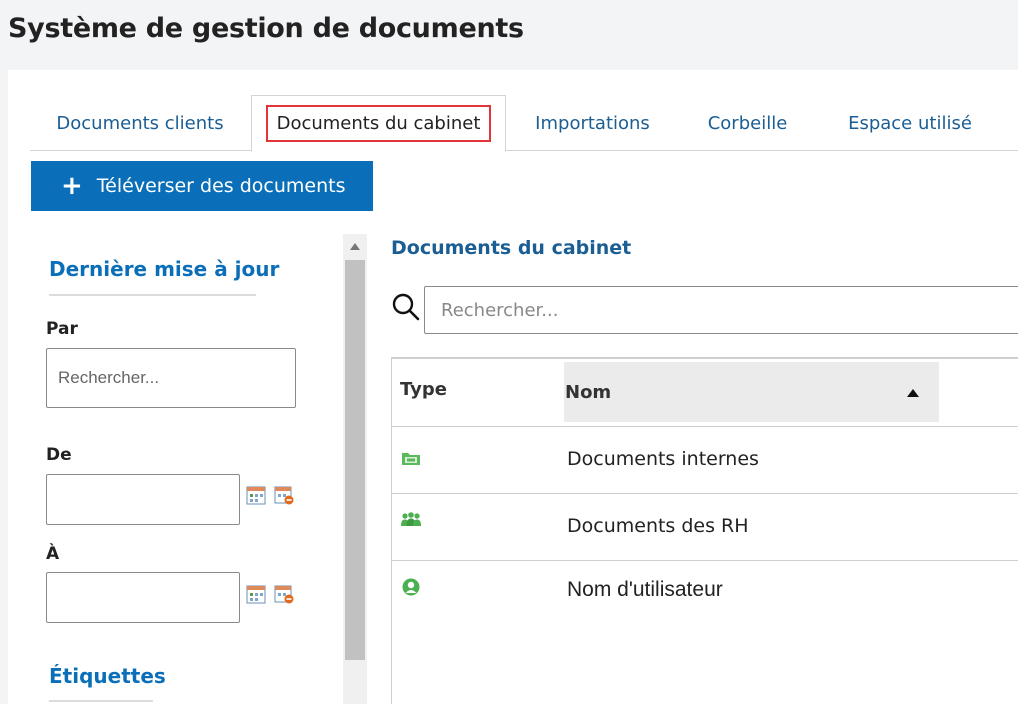 Image resolution: width=1018 pixels, height=704 pixels. I want to click on group-icon, so click(411, 519).